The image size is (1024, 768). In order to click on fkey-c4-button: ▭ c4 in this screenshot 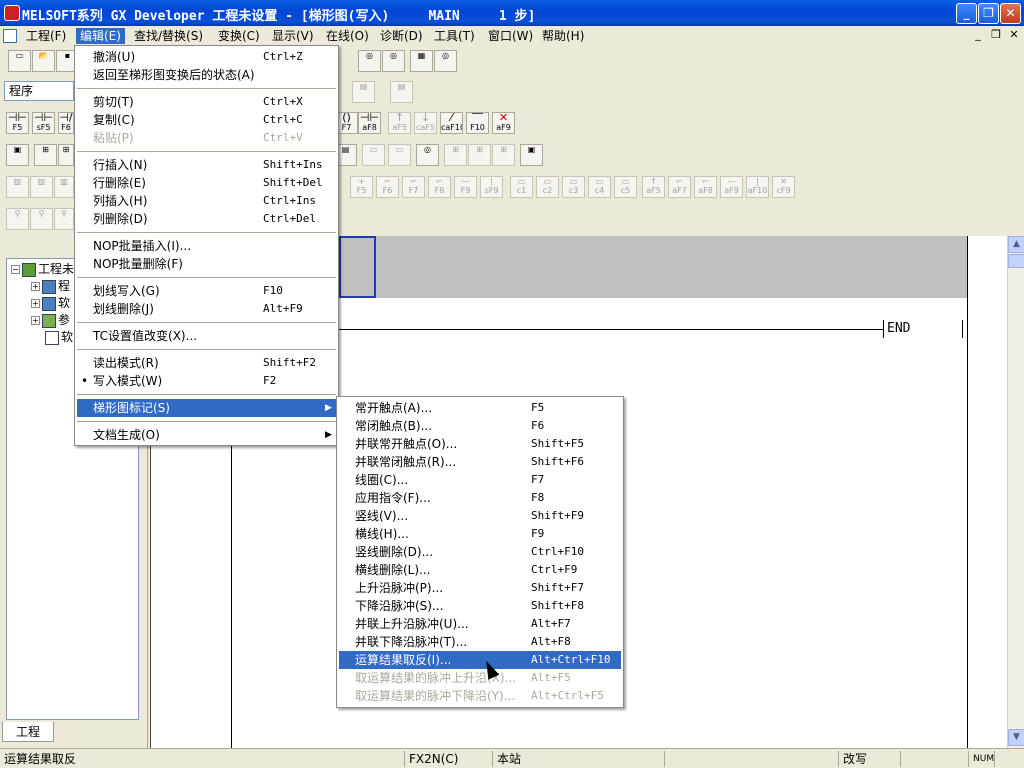, I will do `click(599, 187)`.